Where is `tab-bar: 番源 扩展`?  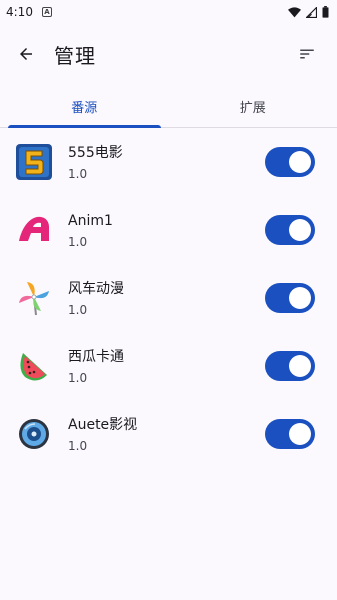
tab-bar: 番源 扩展 is located at coordinates (168, 107).